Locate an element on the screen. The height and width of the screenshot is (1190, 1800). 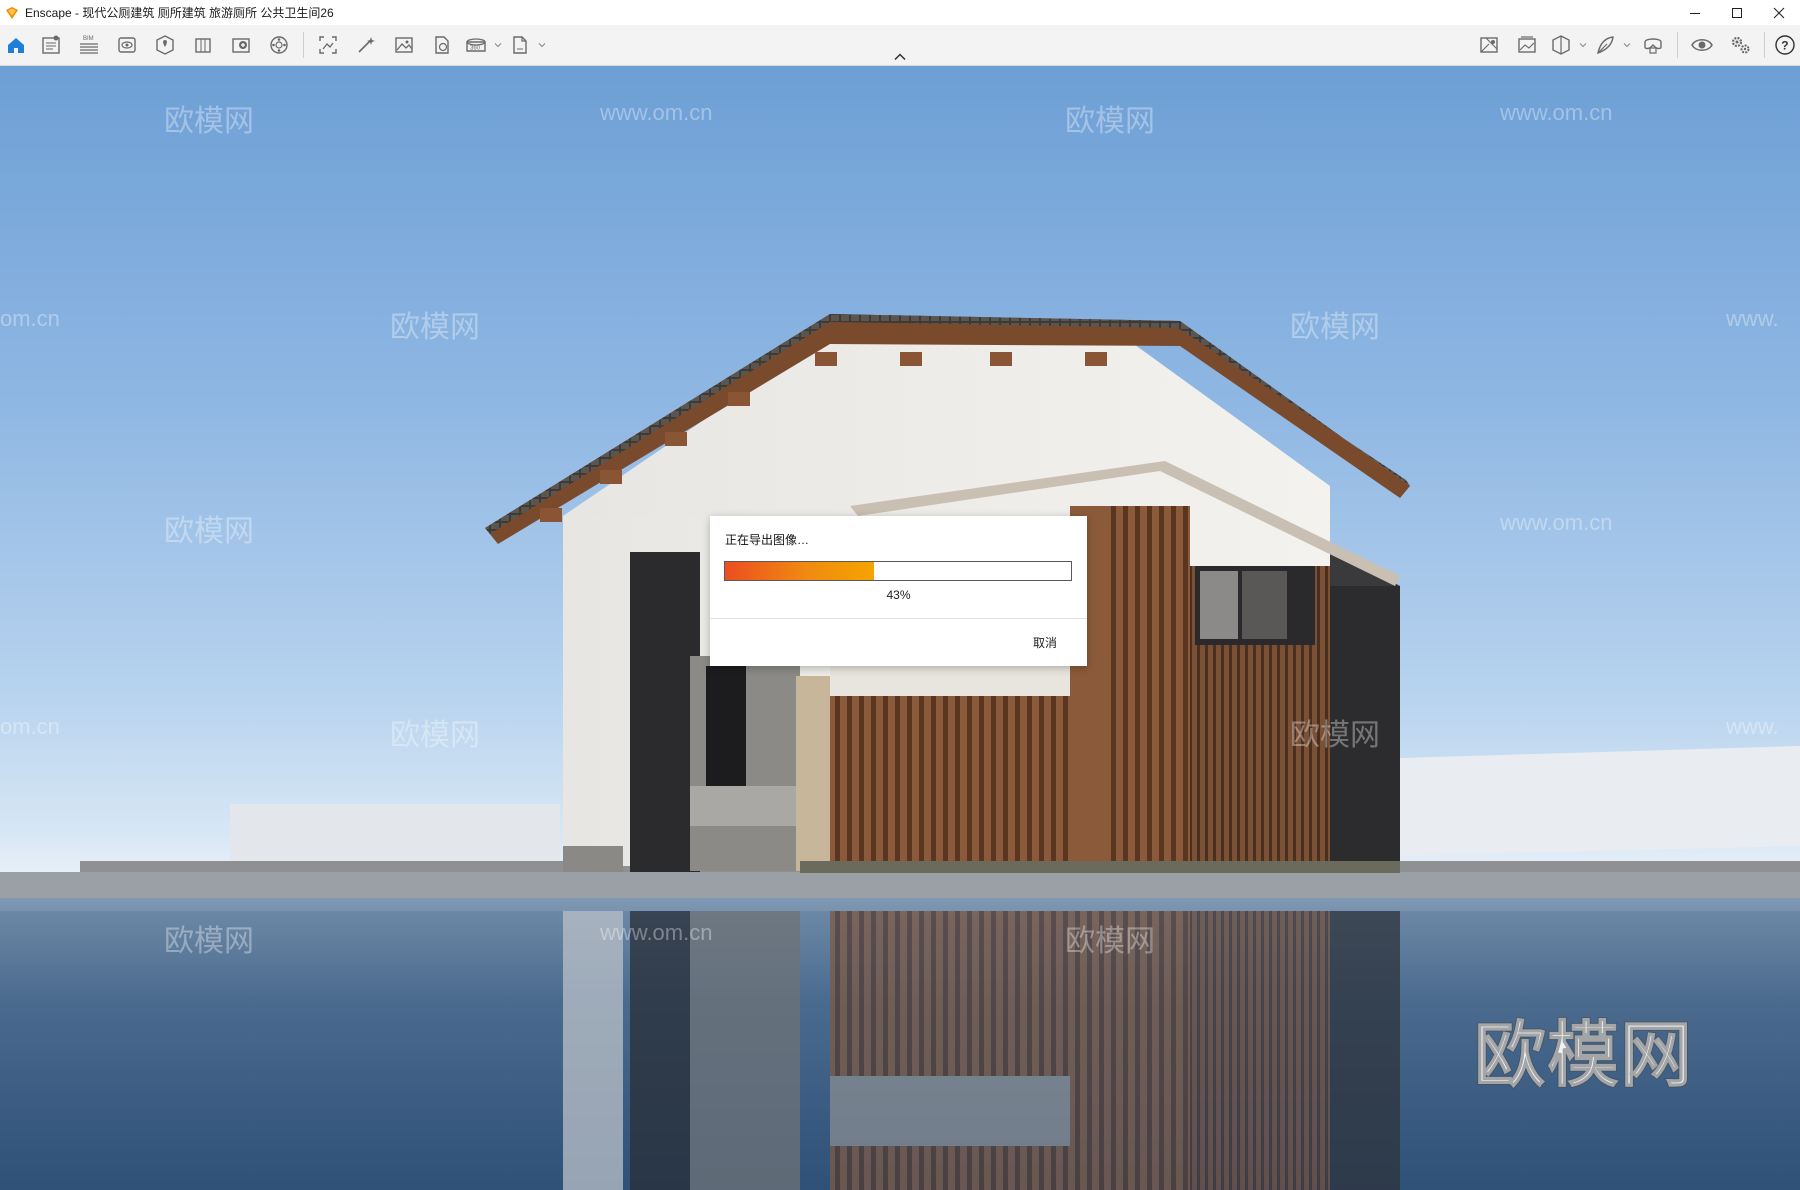
atmosphere-icon is located at coordinates (279, 45).